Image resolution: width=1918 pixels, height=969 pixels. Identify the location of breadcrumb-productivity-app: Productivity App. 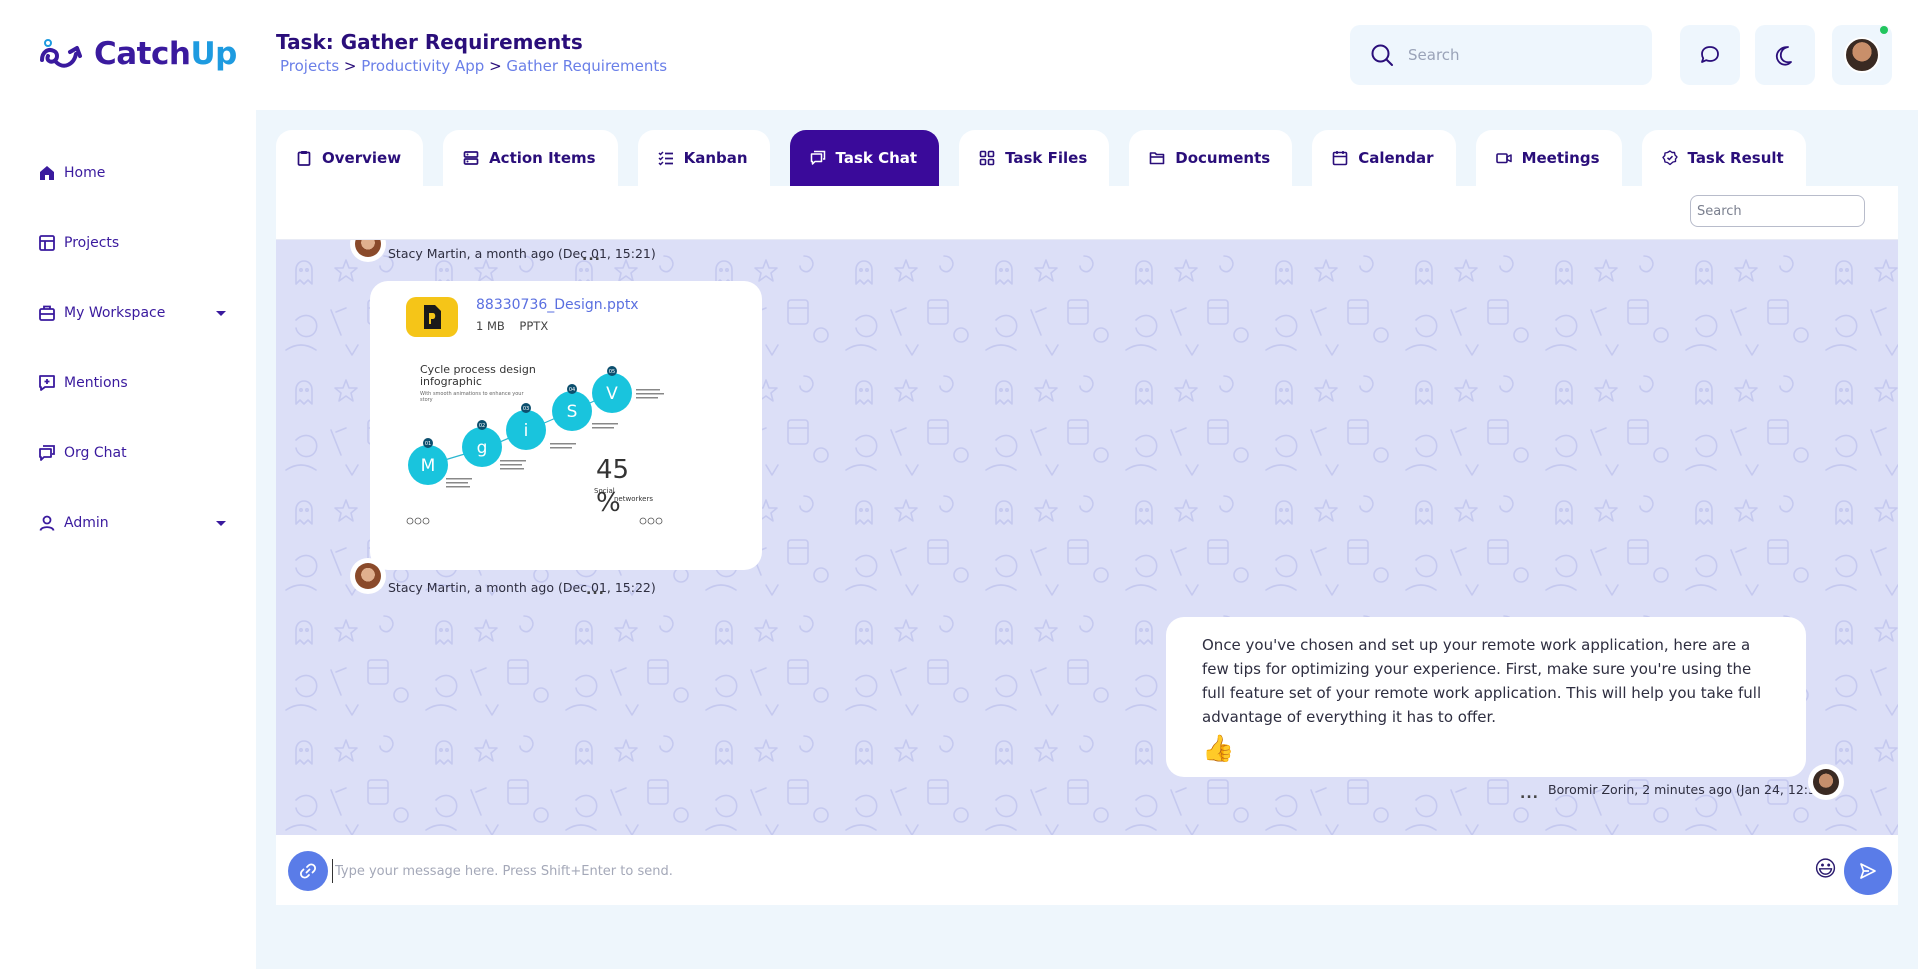
(422, 66).